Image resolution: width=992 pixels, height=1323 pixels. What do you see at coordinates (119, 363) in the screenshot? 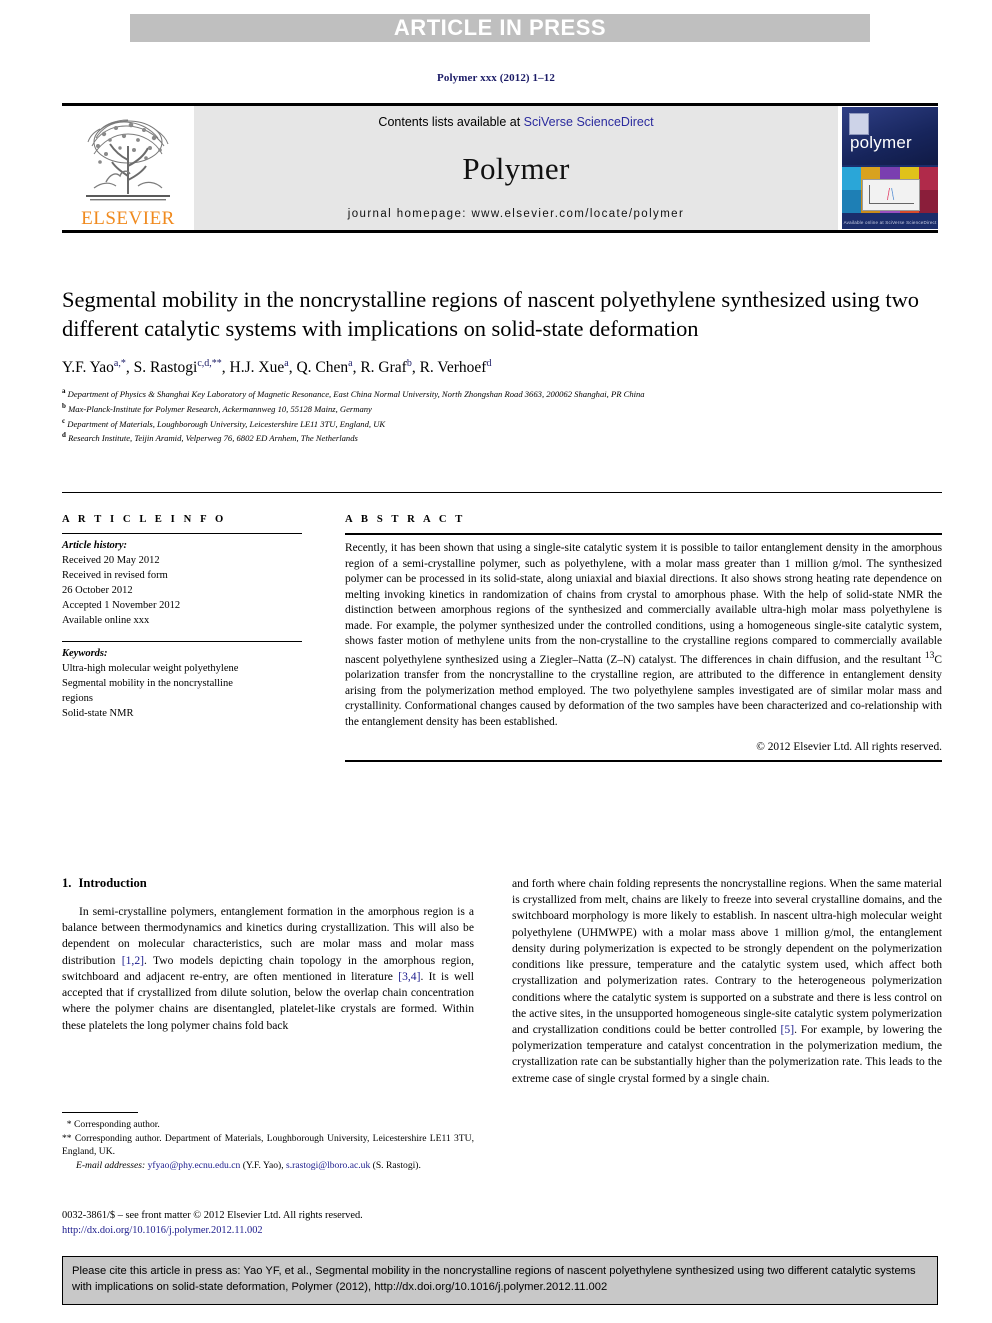
I see `author-marker: a,*` at bounding box center [119, 363].